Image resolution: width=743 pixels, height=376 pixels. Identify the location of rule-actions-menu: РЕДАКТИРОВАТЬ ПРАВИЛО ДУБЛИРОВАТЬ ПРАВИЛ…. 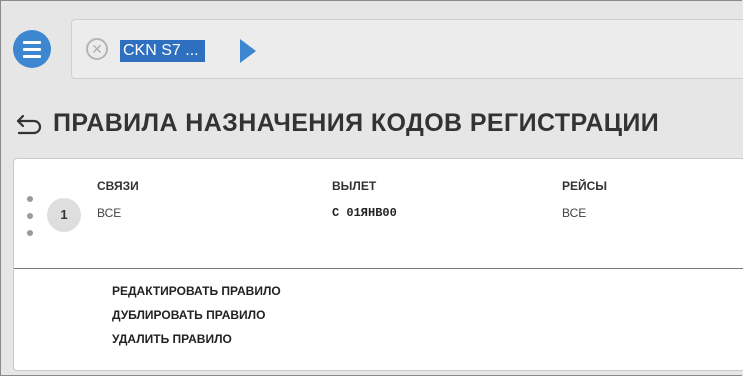
(196, 319).